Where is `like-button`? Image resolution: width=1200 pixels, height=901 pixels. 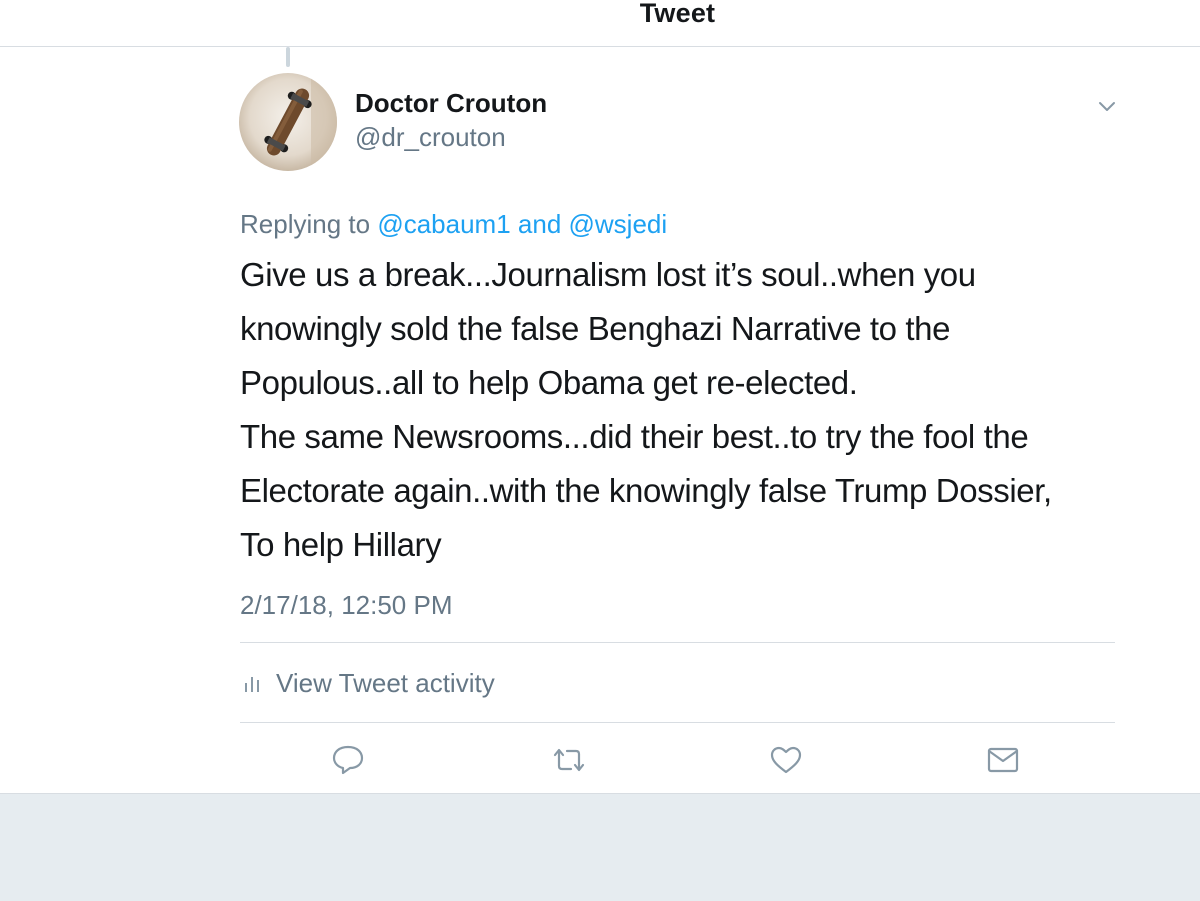
like-button is located at coordinates (786, 760).